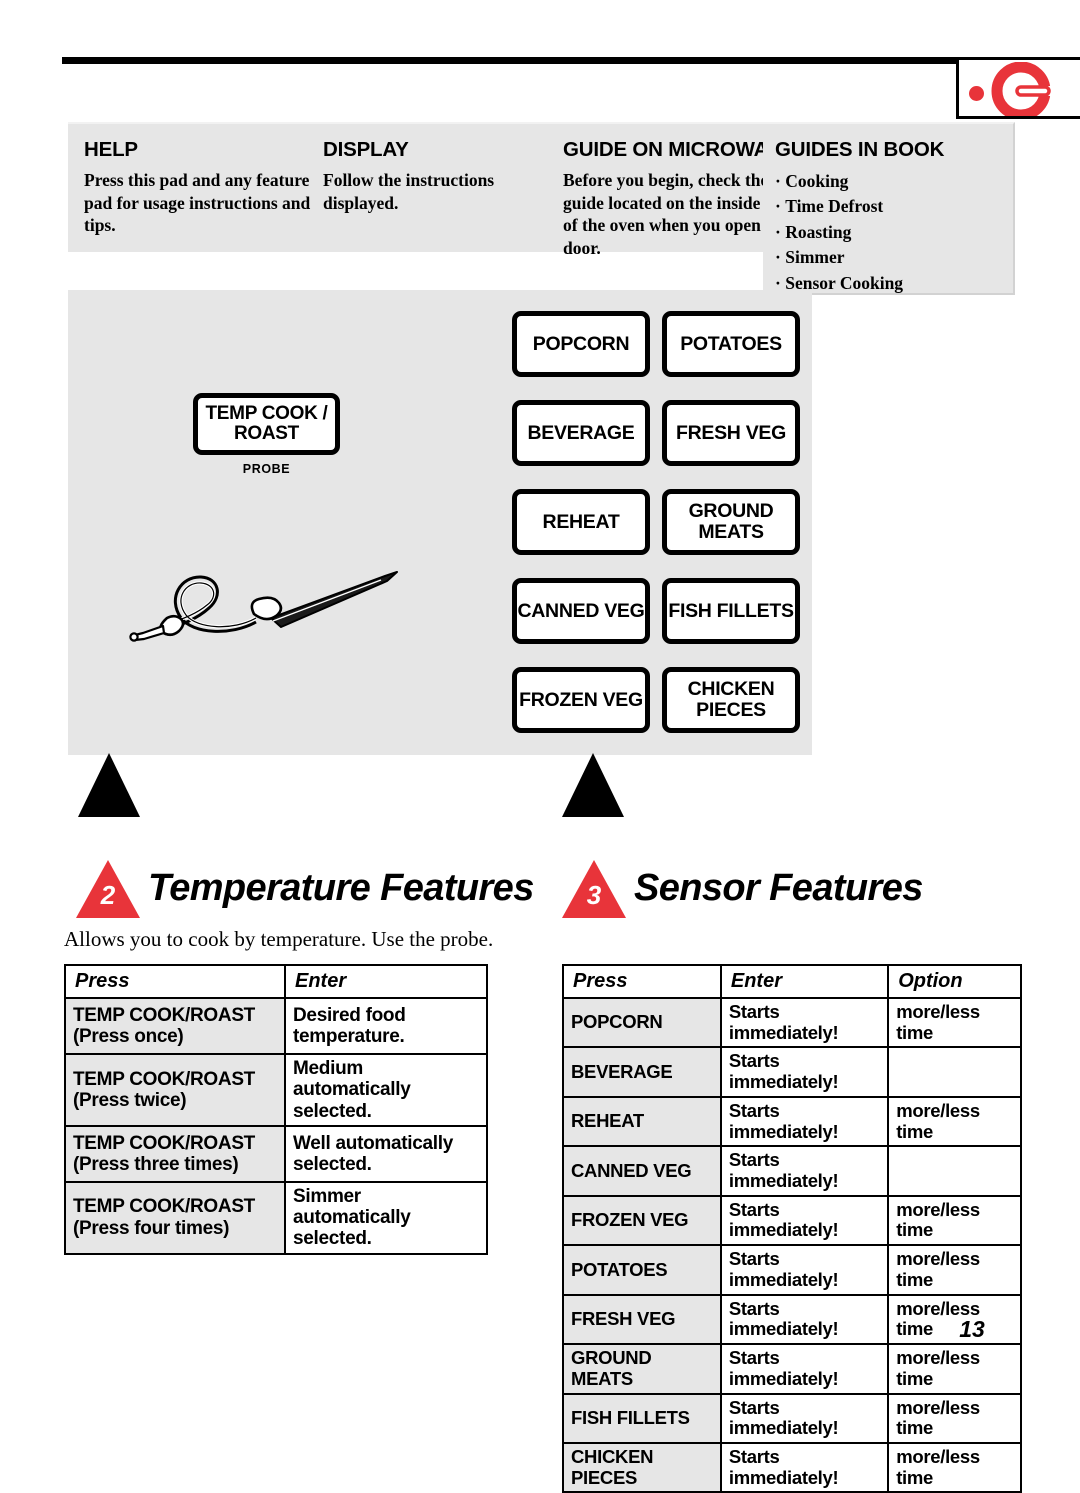 The image size is (1080, 1493). Describe the element at coordinates (642, 1418) in the screenshot. I see `cell-press: FISH FILLETS` at that location.